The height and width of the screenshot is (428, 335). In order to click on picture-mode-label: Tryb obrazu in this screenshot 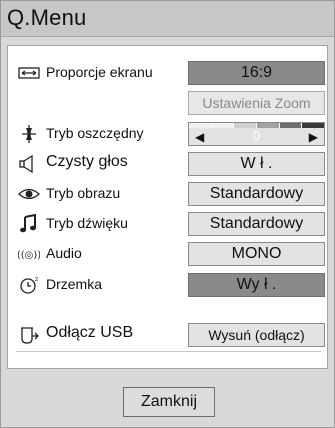, I will do `click(83, 193)`.